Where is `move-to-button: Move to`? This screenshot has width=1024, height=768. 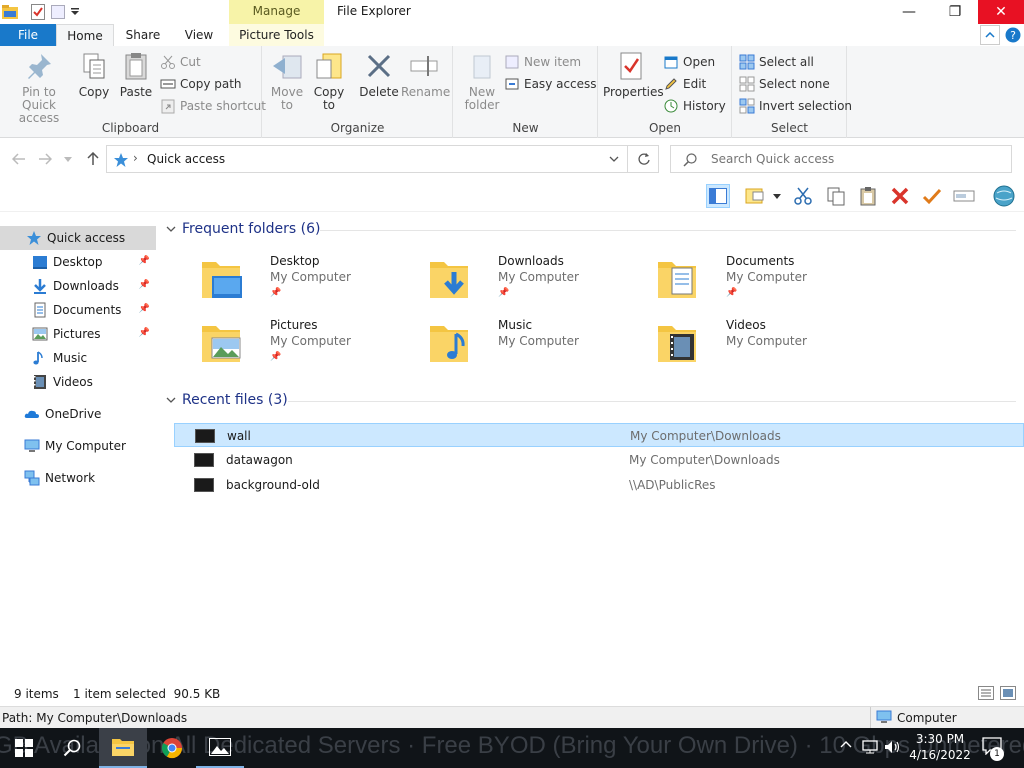
move-to-button: Move to is located at coordinates (287, 81).